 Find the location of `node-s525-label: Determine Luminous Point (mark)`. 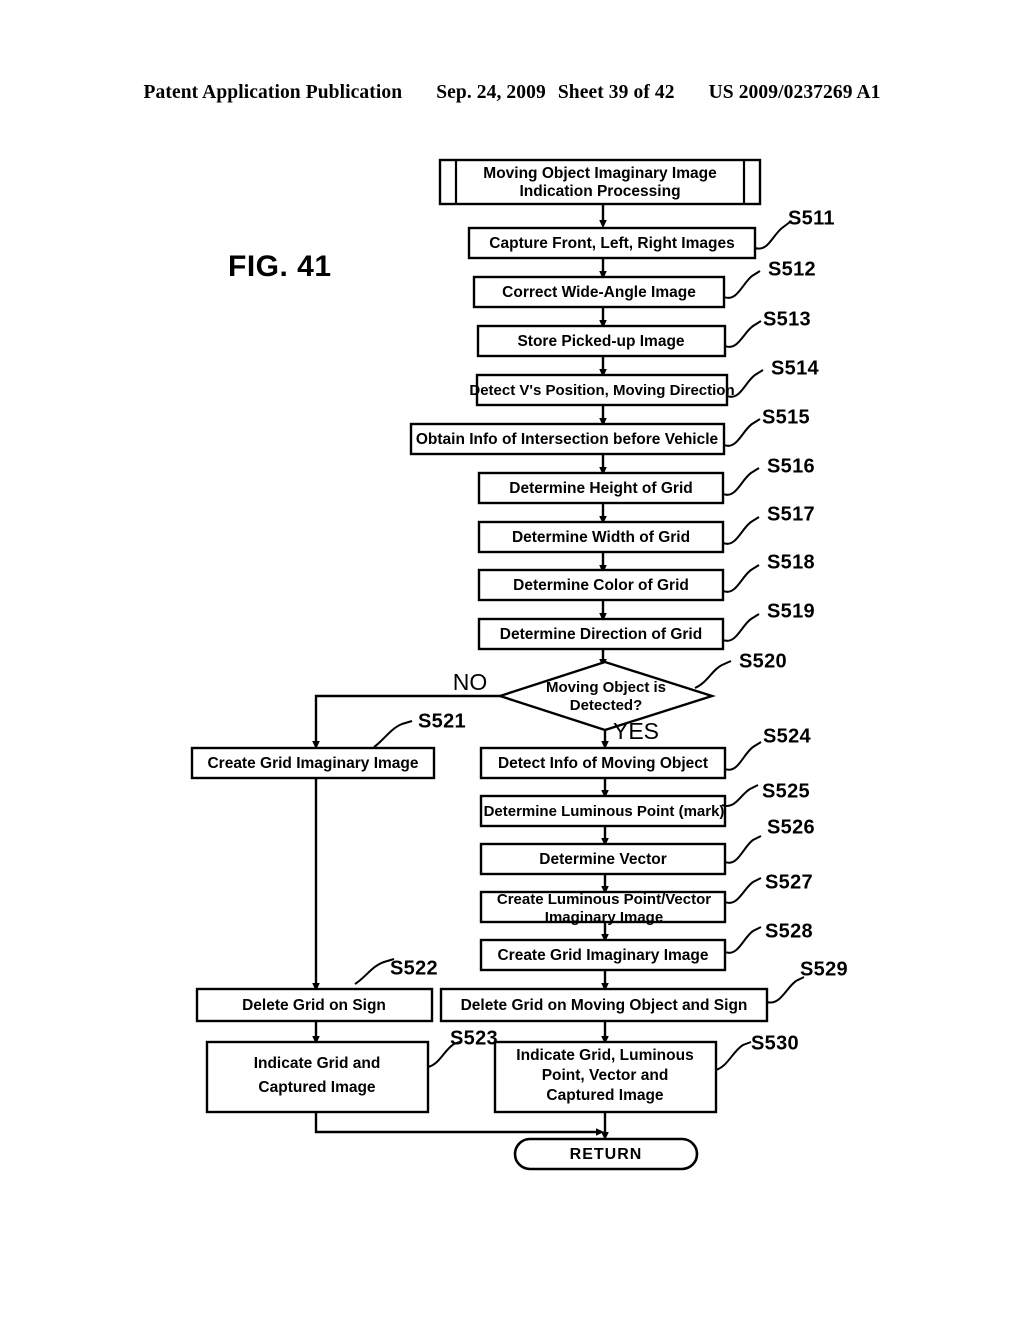

node-s525-label: Determine Luminous Point (mark) is located at coordinates (604, 811).